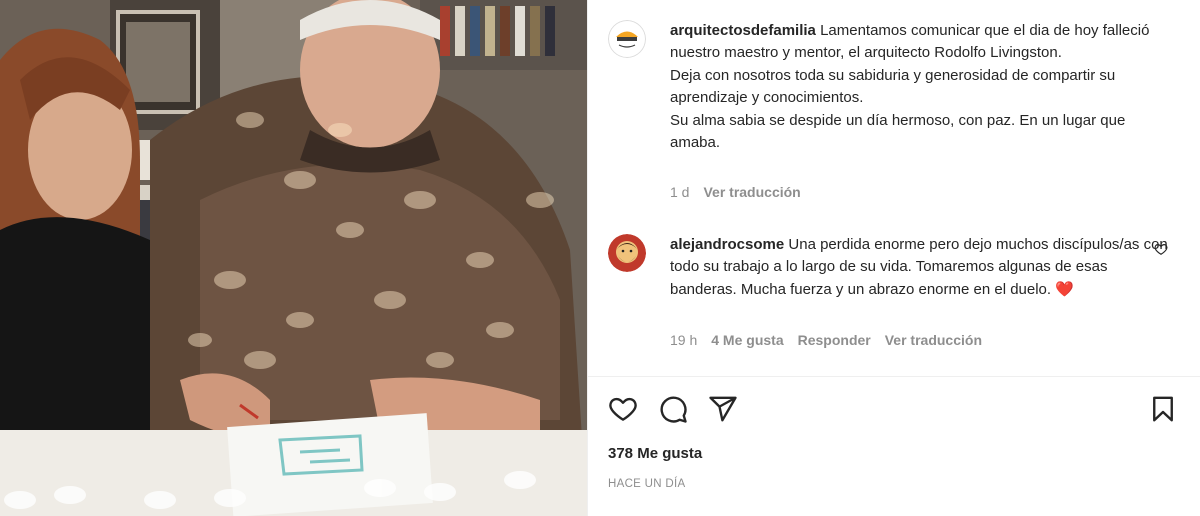 This screenshot has width=1200, height=516. I want to click on comment-likes-count: 4 Me gusta, so click(747, 340).